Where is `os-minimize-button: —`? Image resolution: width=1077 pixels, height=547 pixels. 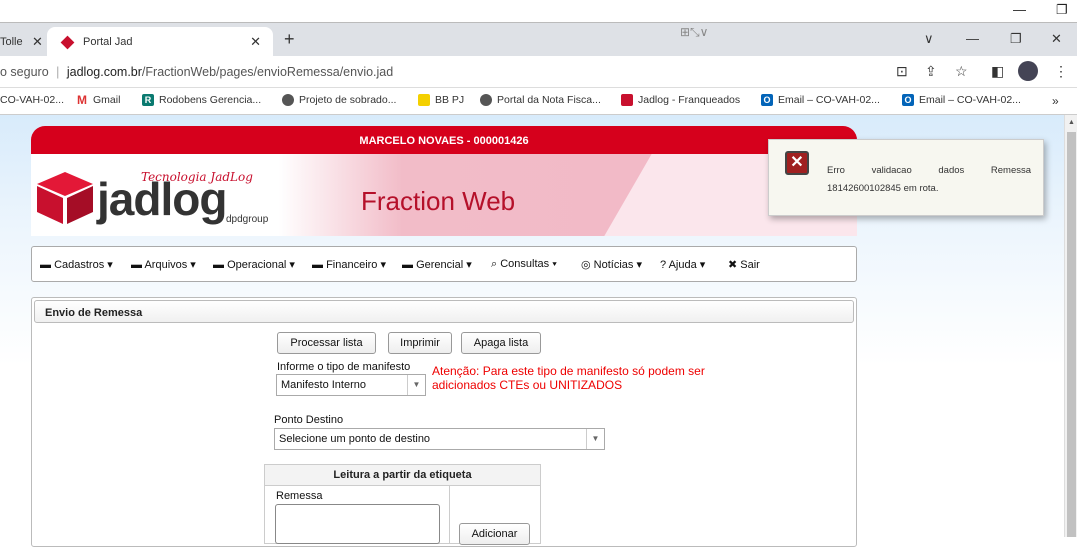
os-minimize-button: — is located at coordinates (1019, 9).